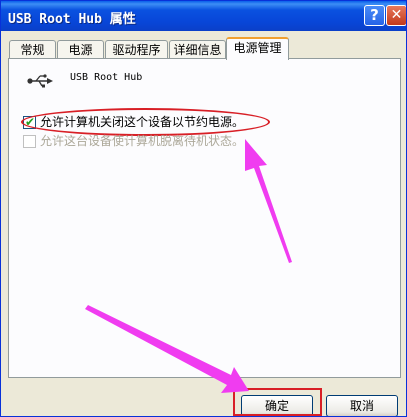 Image resolution: width=407 pixels, height=417 pixels. What do you see at coordinates (145, 122) in the screenshot?
I see `annotation-oval` at bounding box center [145, 122].